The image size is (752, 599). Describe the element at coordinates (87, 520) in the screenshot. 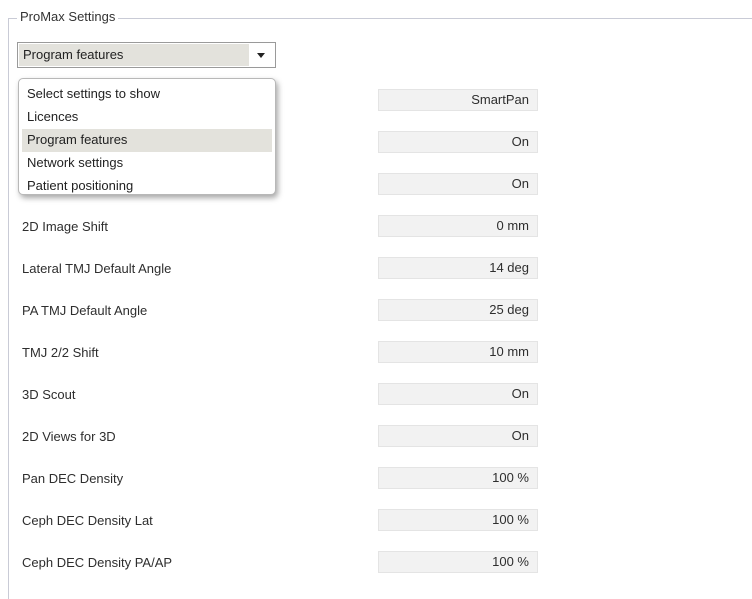

I see `setting-label: Ceph DEC Density Lat` at that location.